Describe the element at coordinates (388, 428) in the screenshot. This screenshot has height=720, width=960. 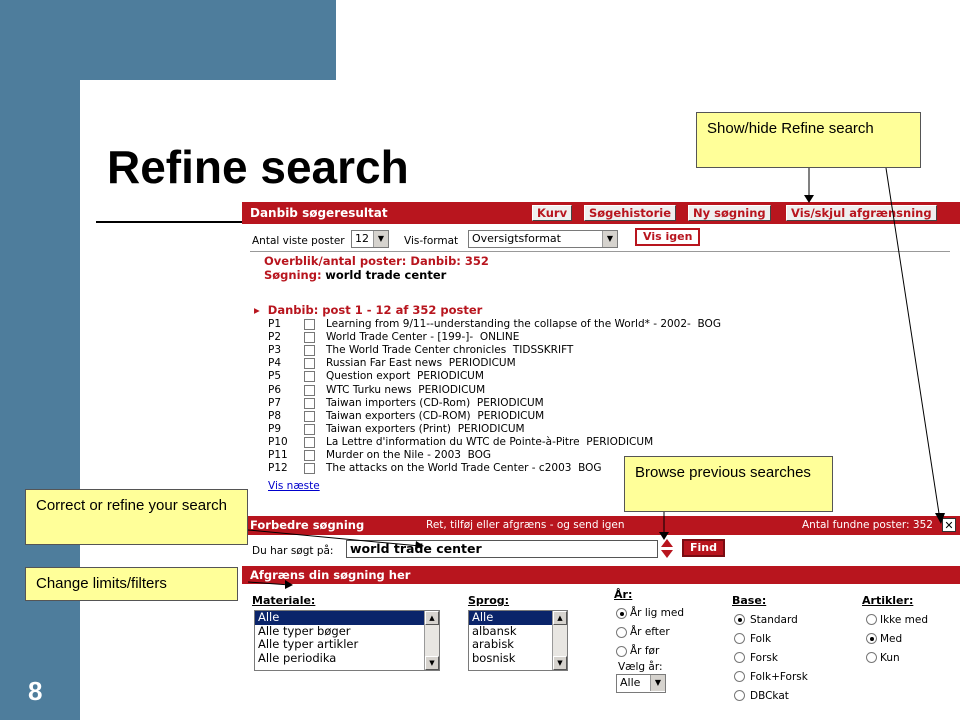
I see `result-title-text: Taiwan exporters (Print)` at that location.